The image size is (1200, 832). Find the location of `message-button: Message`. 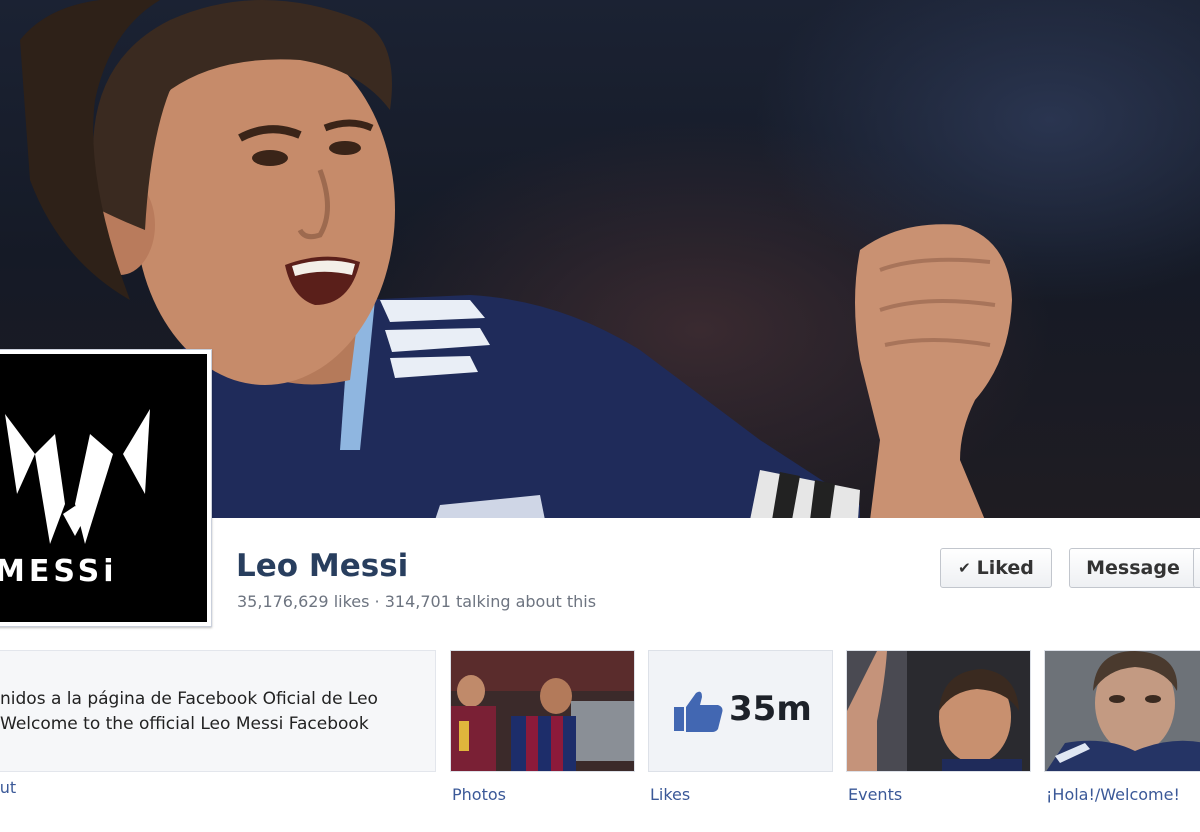

message-button: Message is located at coordinates (1133, 568).